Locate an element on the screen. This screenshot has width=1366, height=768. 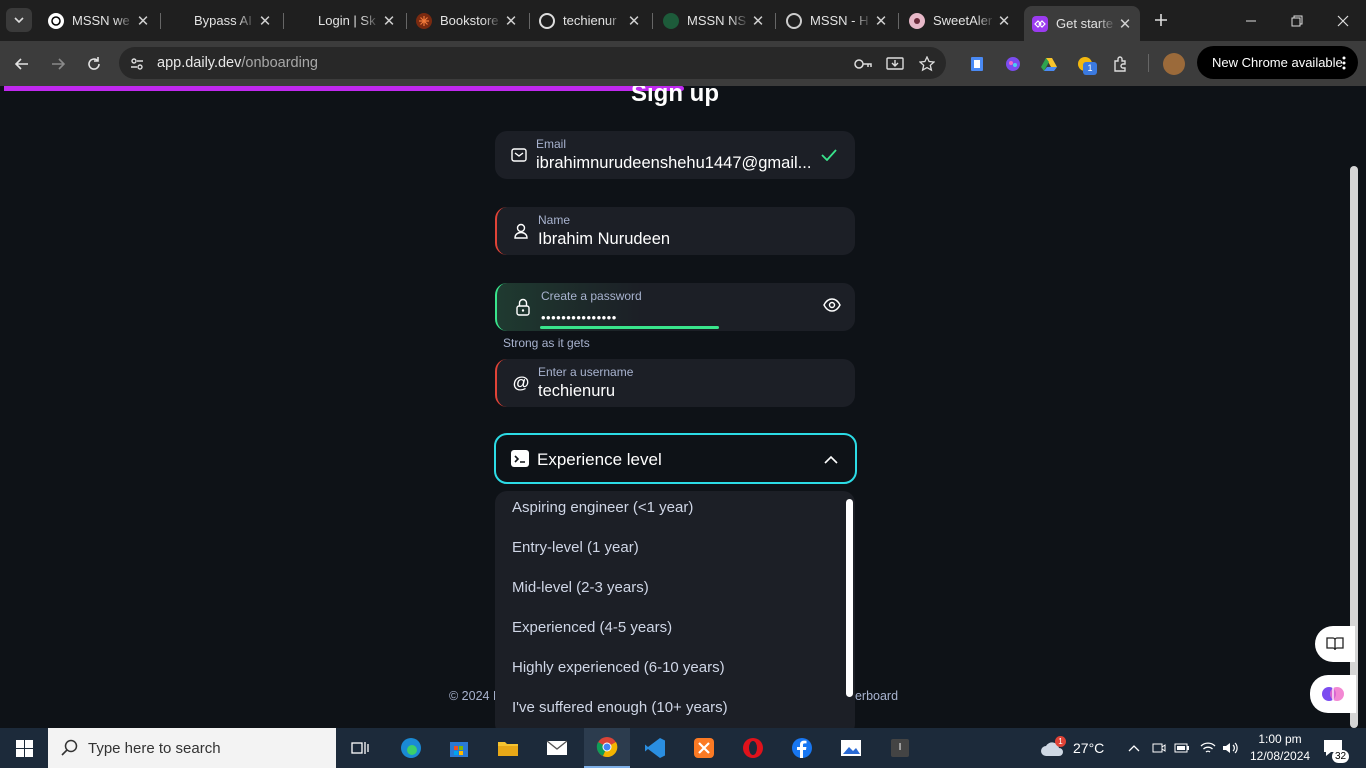
check-icon is located at coordinates (829, 155).